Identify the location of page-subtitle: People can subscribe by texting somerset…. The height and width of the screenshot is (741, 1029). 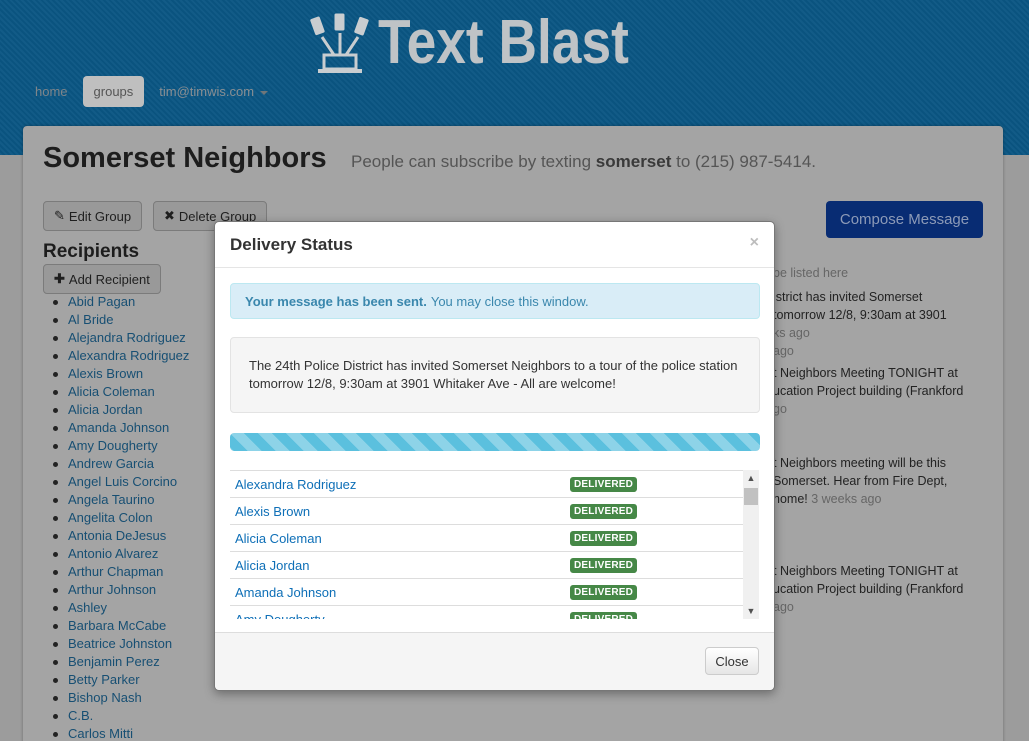
(583, 162).